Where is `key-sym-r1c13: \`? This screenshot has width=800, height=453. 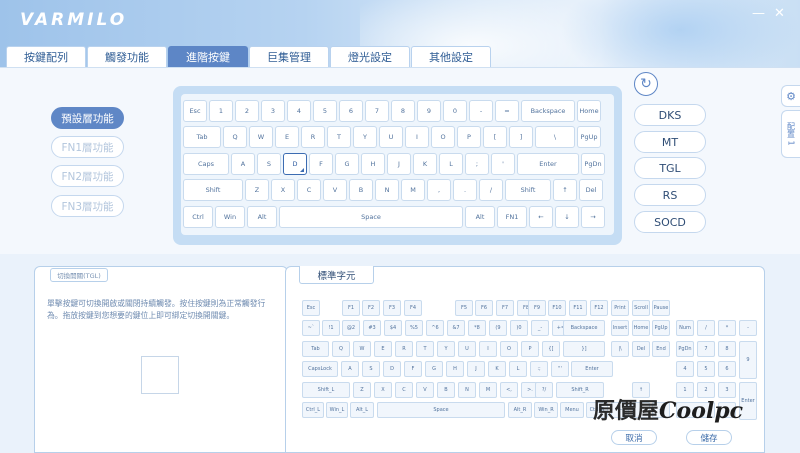
key-sym-r1c13: \ is located at coordinates (555, 137).